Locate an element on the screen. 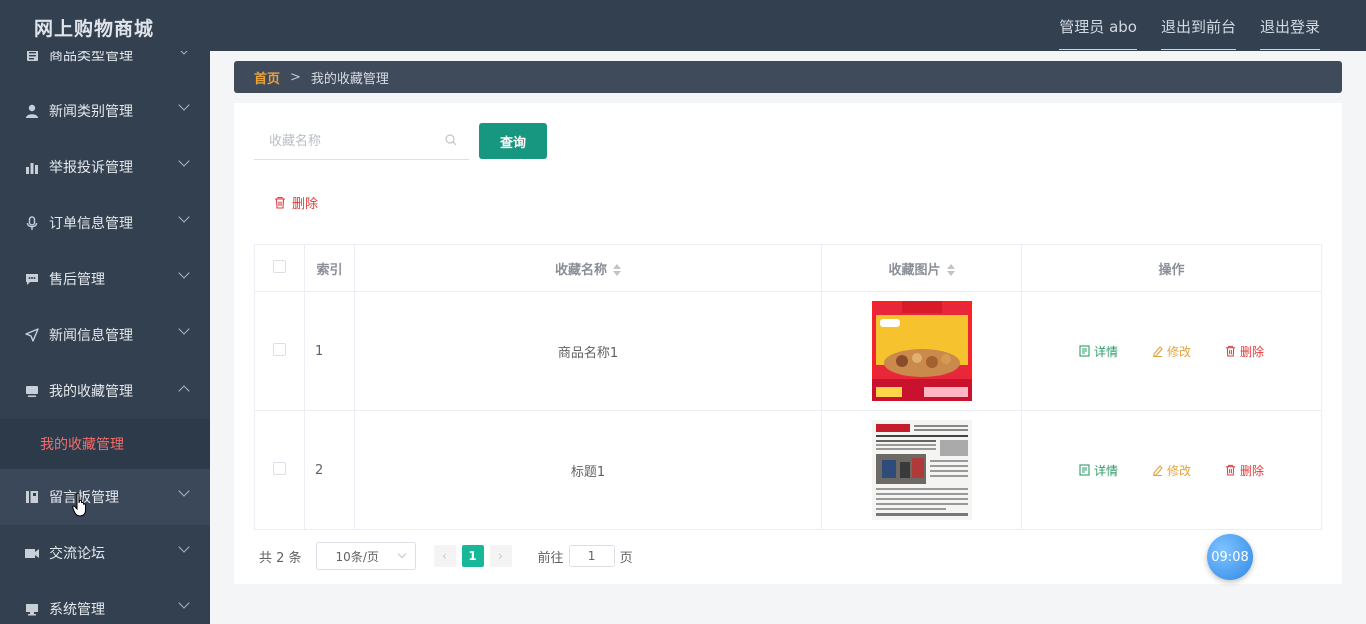 The height and width of the screenshot is (624, 1366). search-box is located at coordinates (361, 141).